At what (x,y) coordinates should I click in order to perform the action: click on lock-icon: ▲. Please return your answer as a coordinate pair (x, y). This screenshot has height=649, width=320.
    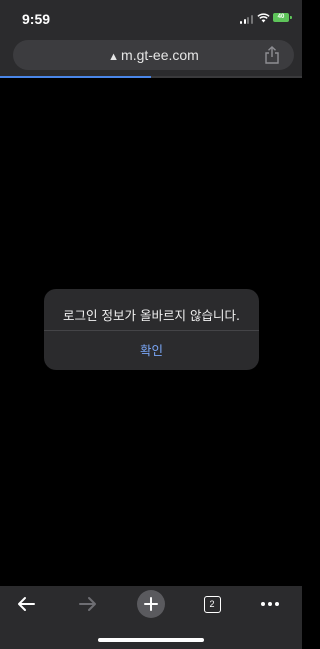
    Looking at the image, I should click on (114, 57).